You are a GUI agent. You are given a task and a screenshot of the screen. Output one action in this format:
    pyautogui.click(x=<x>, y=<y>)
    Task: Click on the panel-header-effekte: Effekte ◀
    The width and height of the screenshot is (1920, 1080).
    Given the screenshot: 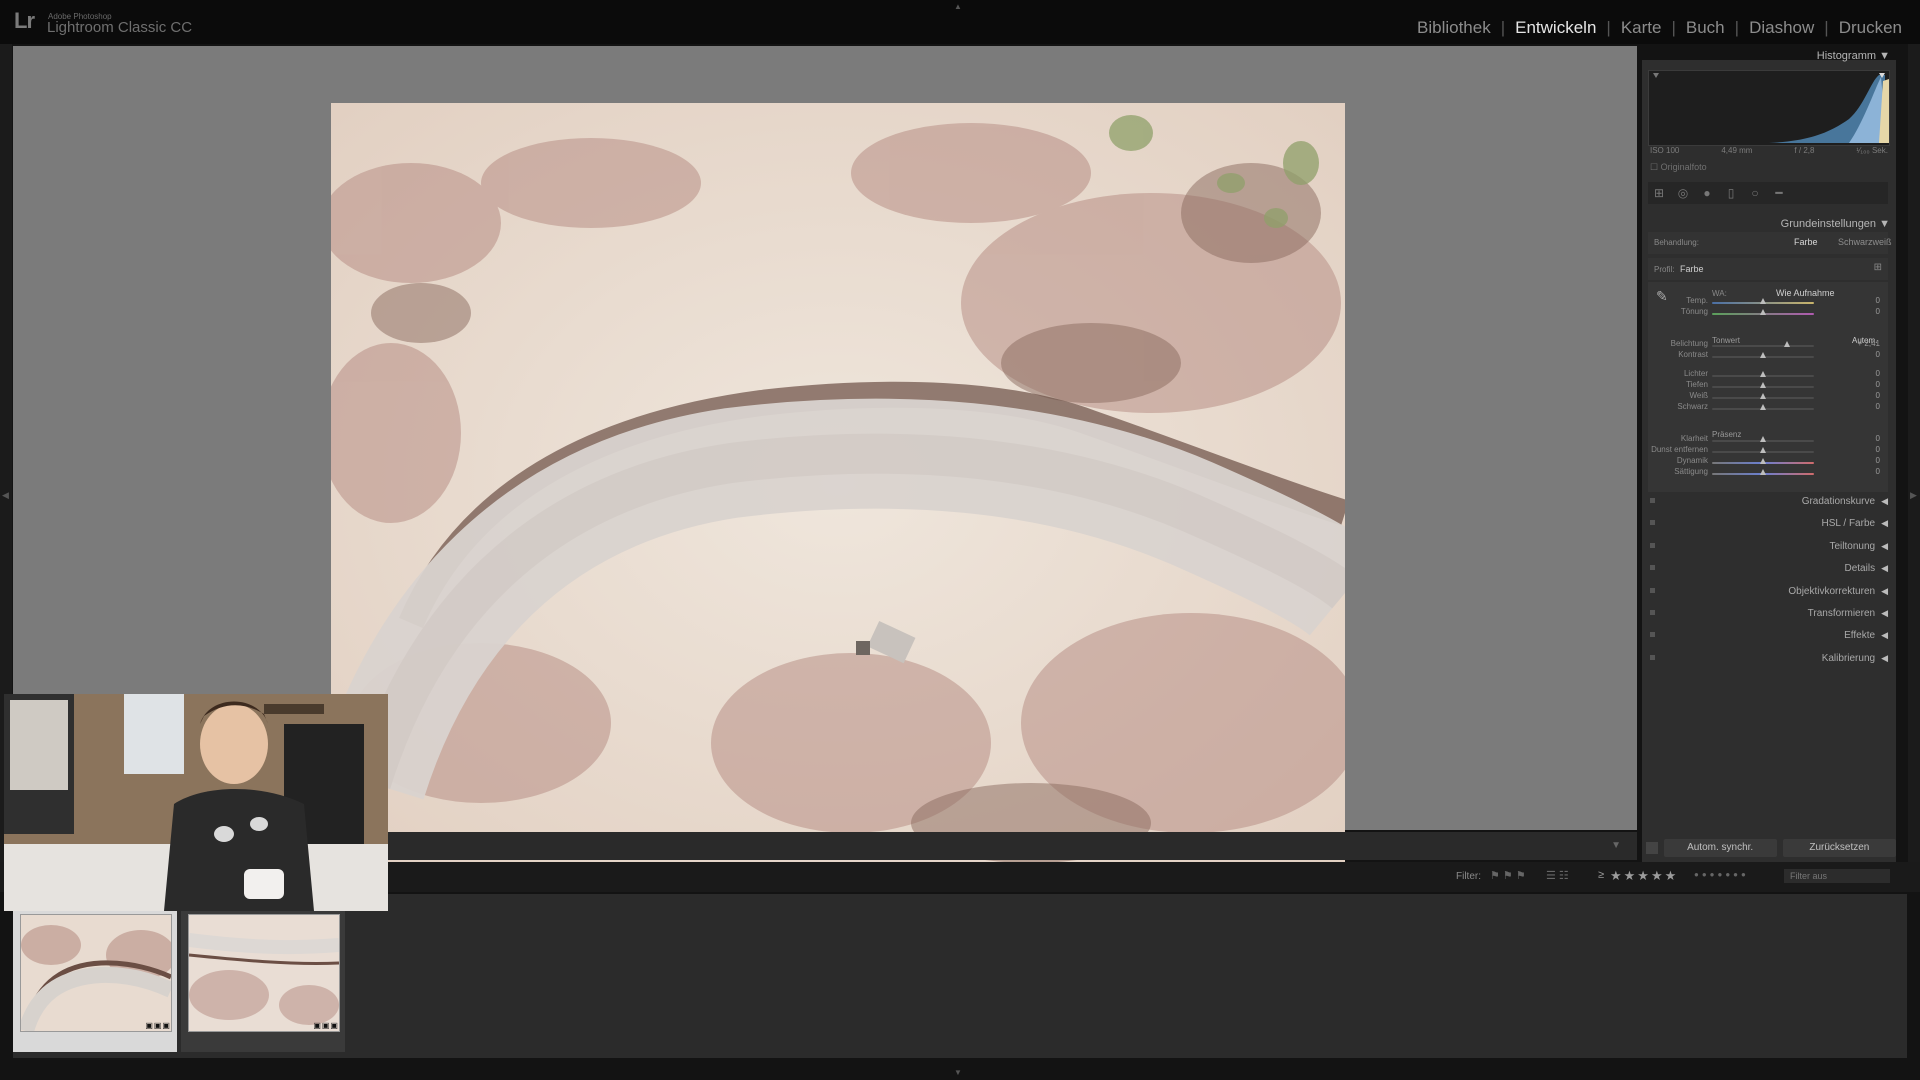 What is the action you would take?
    pyautogui.click(x=1768, y=635)
    